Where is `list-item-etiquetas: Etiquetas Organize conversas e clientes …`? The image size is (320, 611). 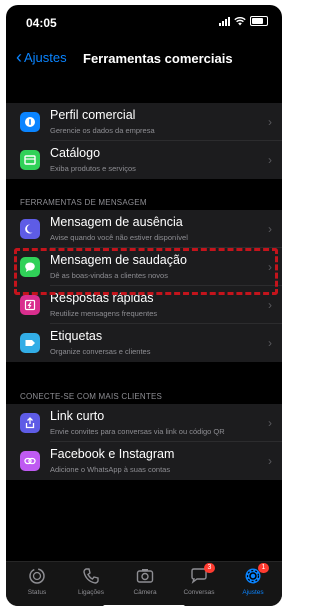
list-item-etiquetas: Etiquetas Organize conversas e clientes … is located at coordinates (144, 343).